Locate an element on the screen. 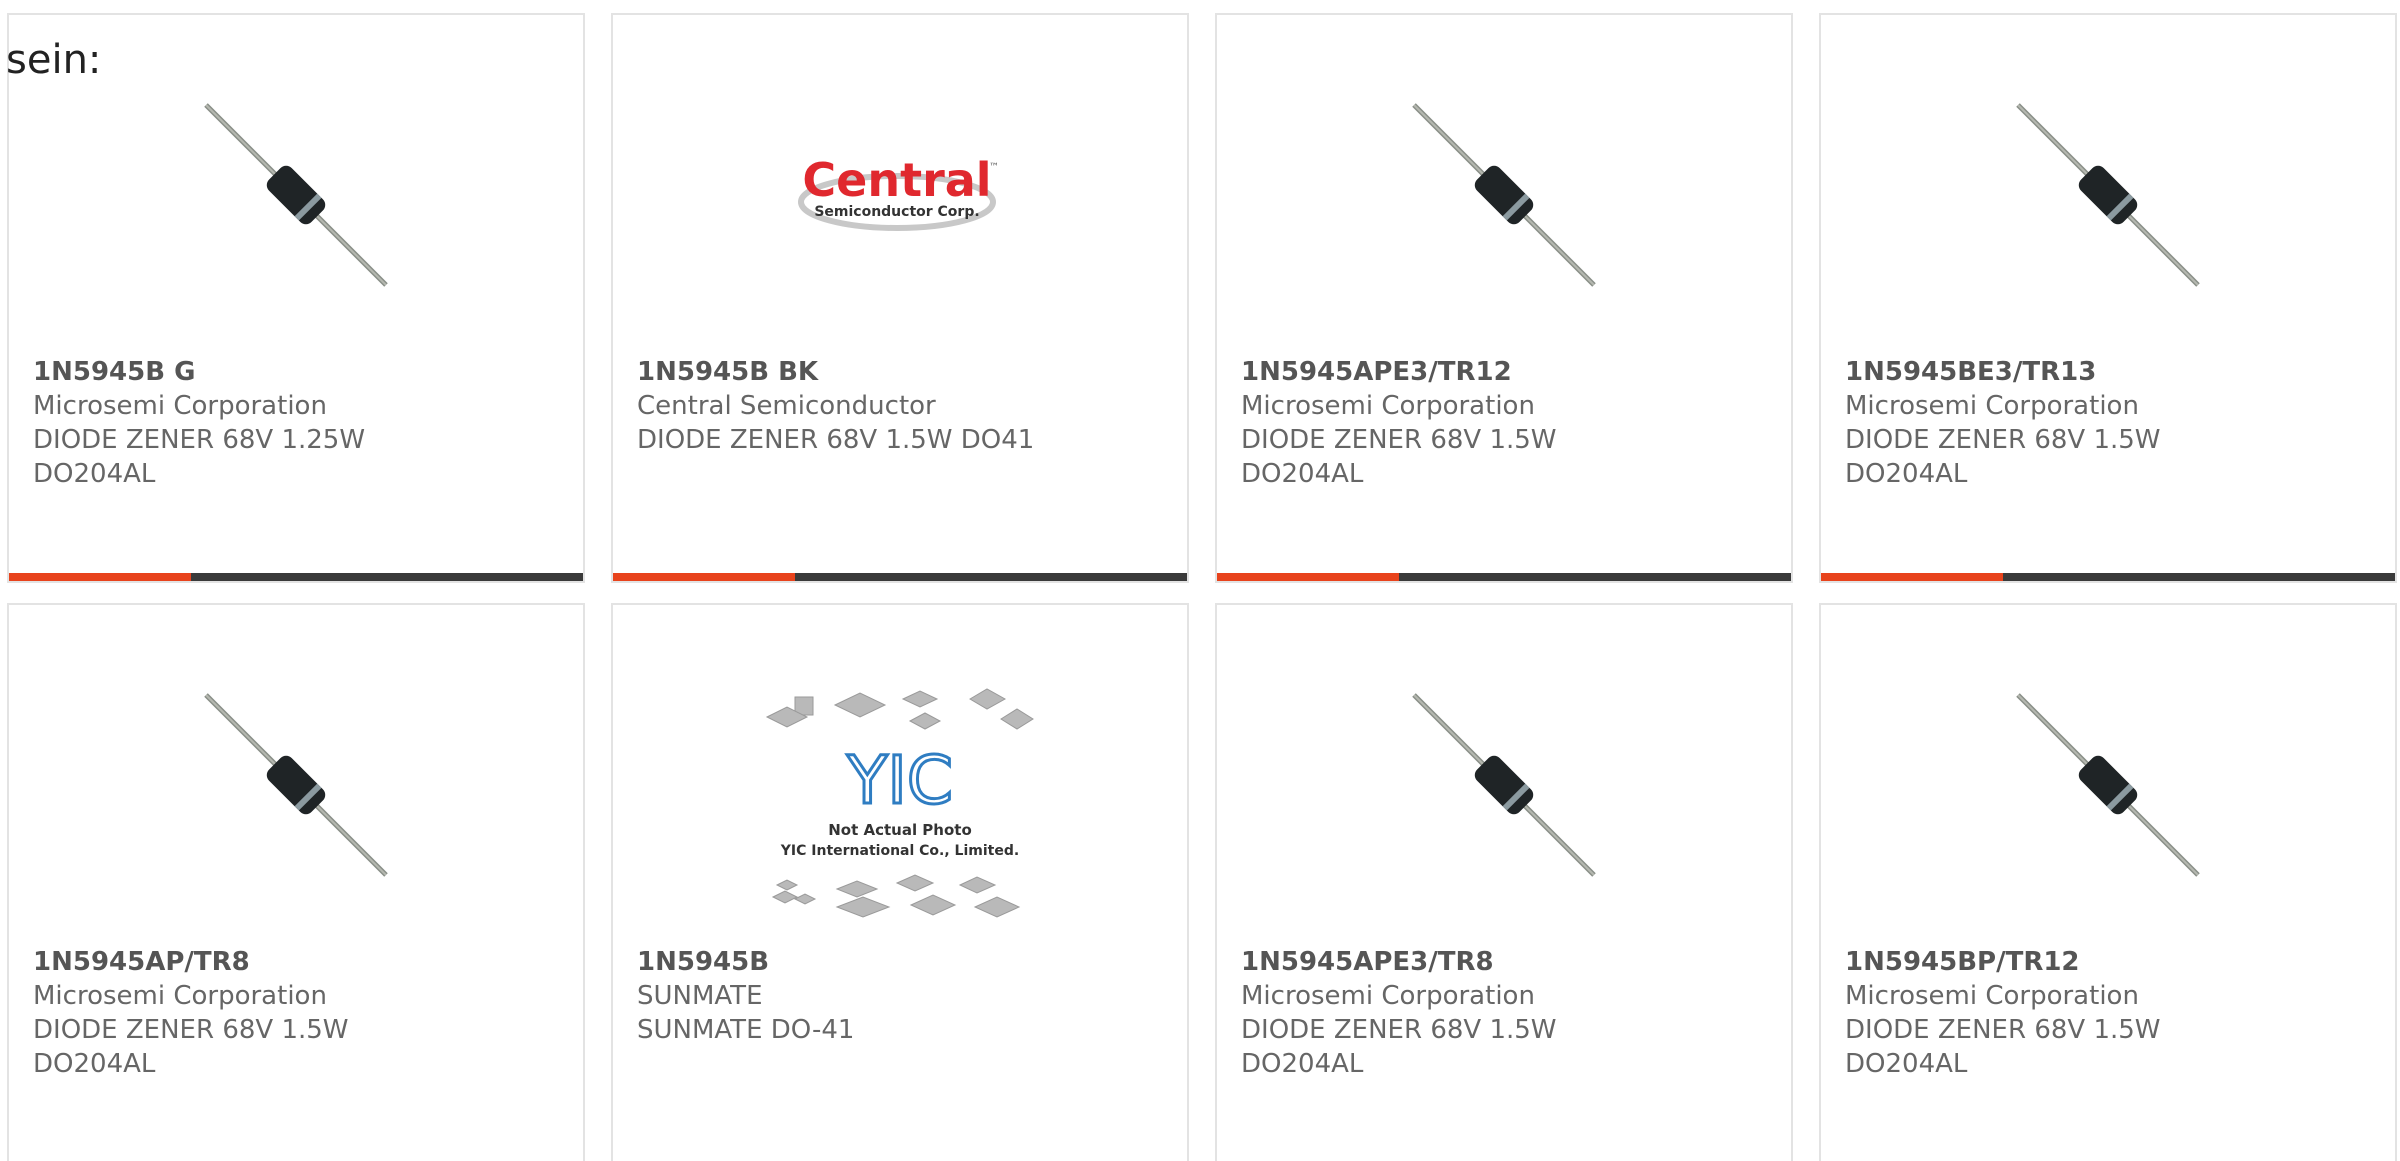 The width and height of the screenshot is (2400, 1161). central-logo-subtitle: Semiconductor Corp. is located at coordinates (896, 212).